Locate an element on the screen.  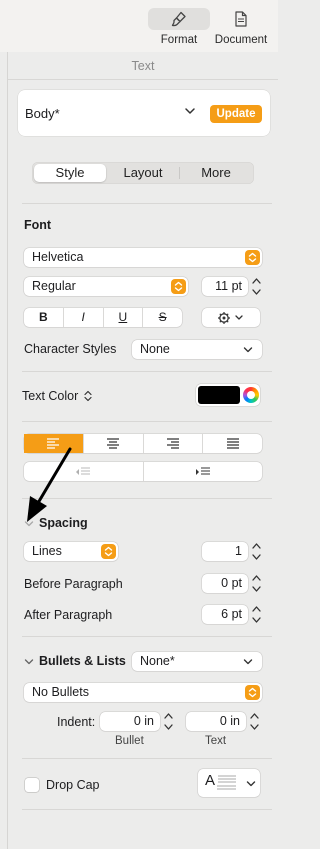
increase-indent-icon is located at coordinates (202, 471).